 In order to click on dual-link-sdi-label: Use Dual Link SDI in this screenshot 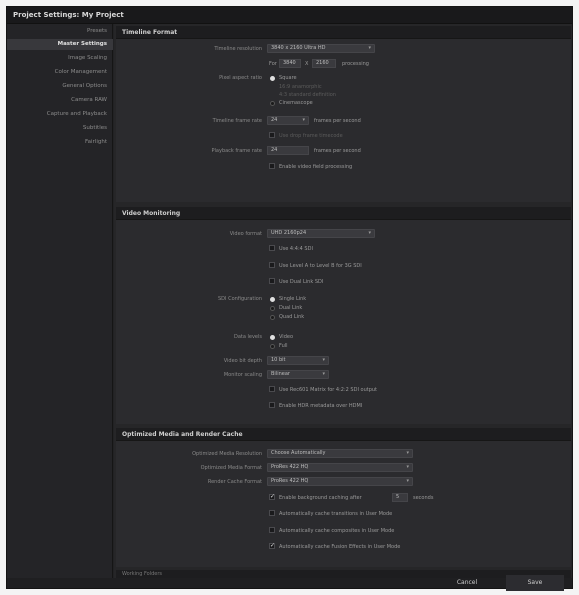, I will do `click(301, 282)`.